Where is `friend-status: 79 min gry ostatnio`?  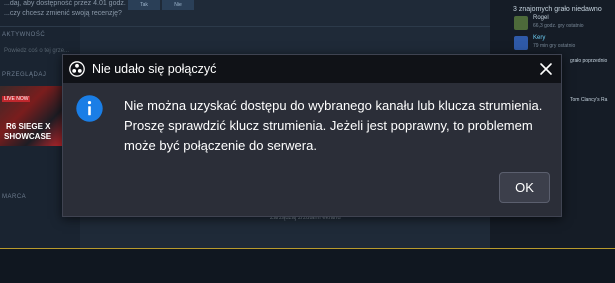 friend-status: 79 min gry ostatnio is located at coordinates (554, 46).